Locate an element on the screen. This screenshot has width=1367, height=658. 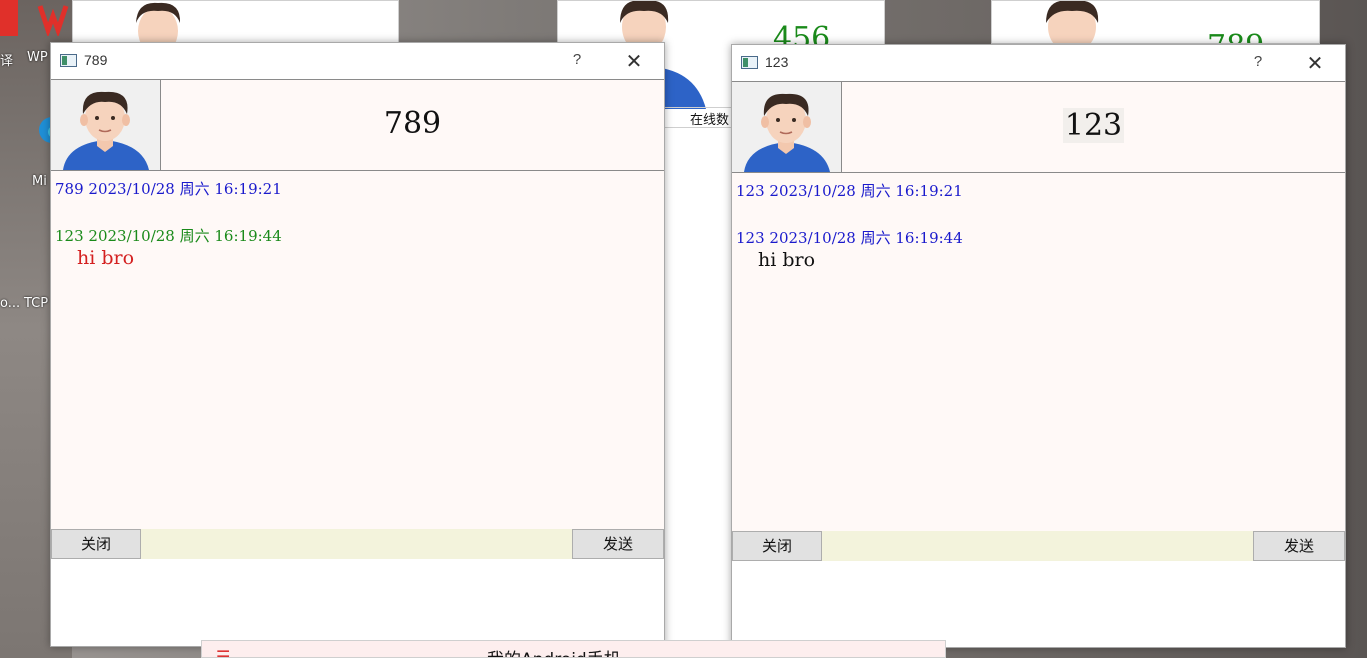
chat-header: 123 is located at coordinates (1038, 127).